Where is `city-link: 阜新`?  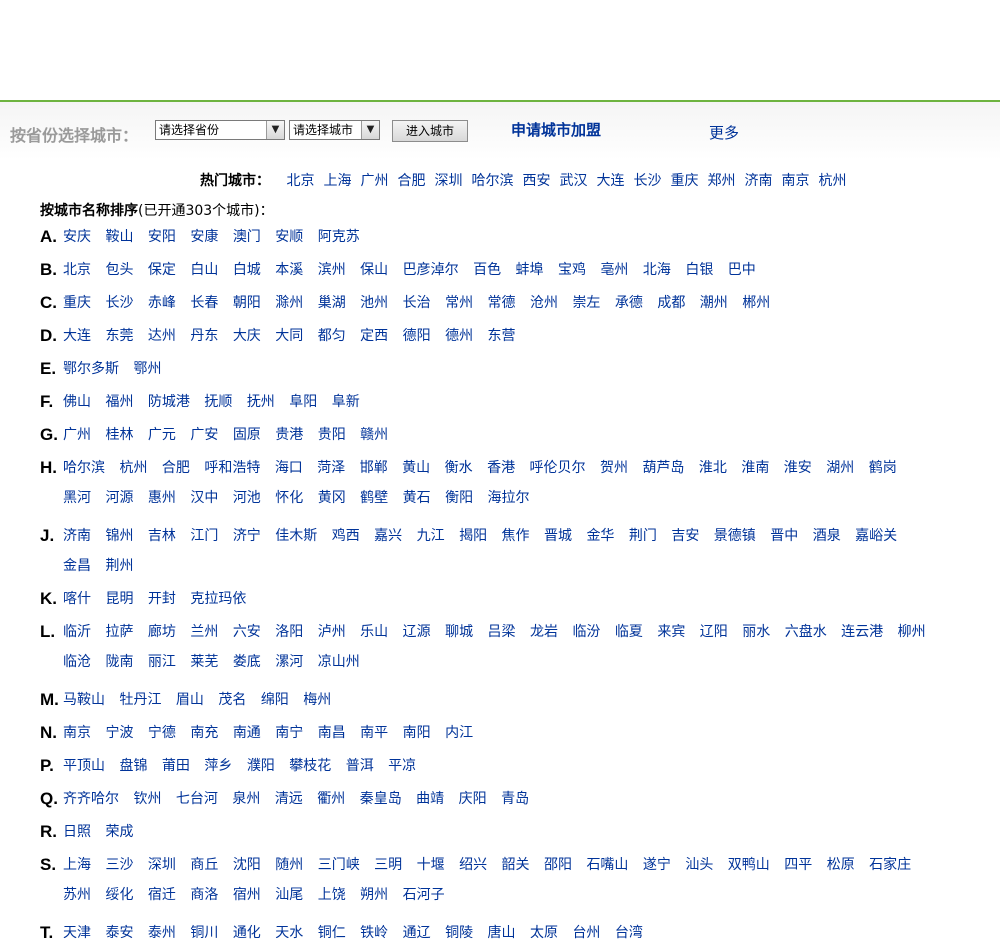 city-link: 阜新 is located at coordinates (346, 402).